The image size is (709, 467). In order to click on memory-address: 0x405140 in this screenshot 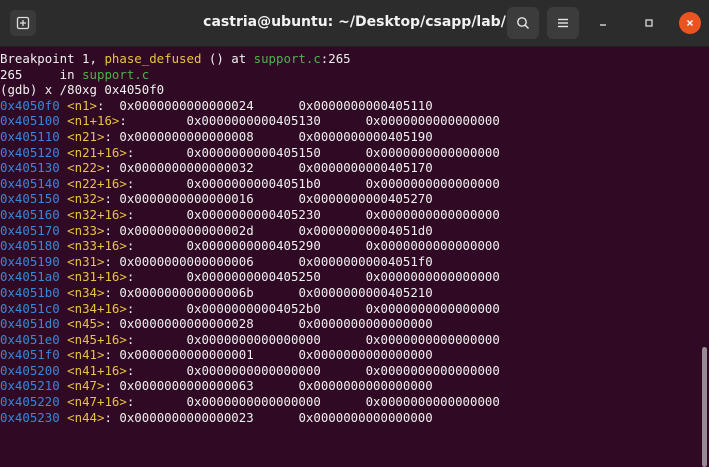, I will do `click(30, 183)`.